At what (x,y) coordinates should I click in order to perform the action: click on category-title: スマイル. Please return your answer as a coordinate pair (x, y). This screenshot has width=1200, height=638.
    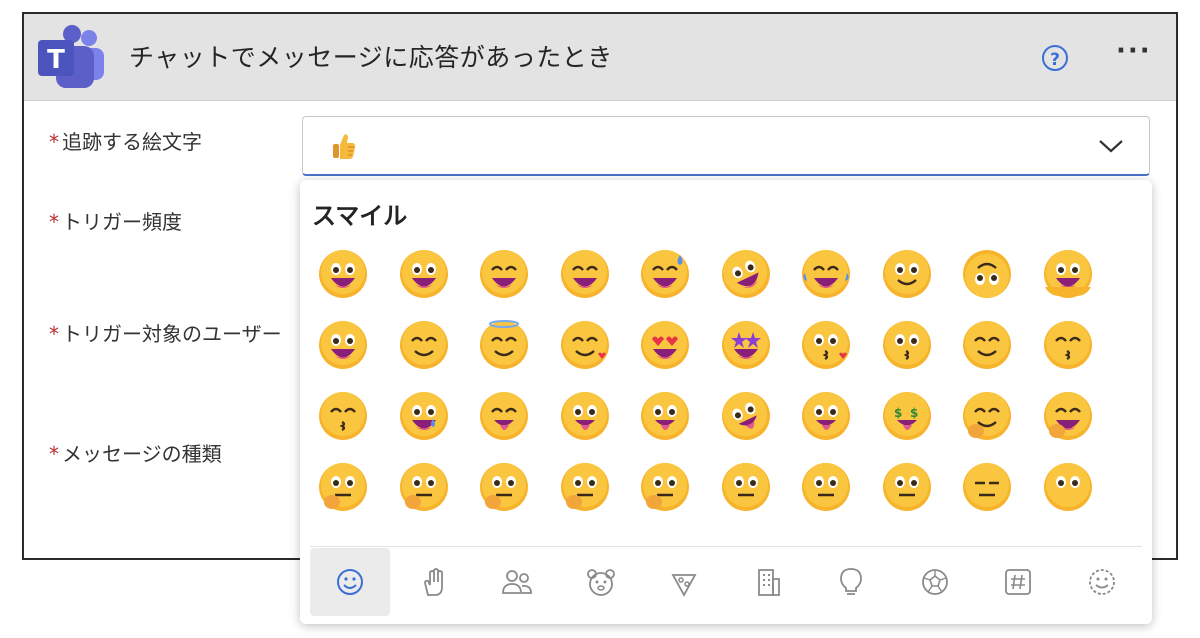
    Looking at the image, I should click on (360, 216).